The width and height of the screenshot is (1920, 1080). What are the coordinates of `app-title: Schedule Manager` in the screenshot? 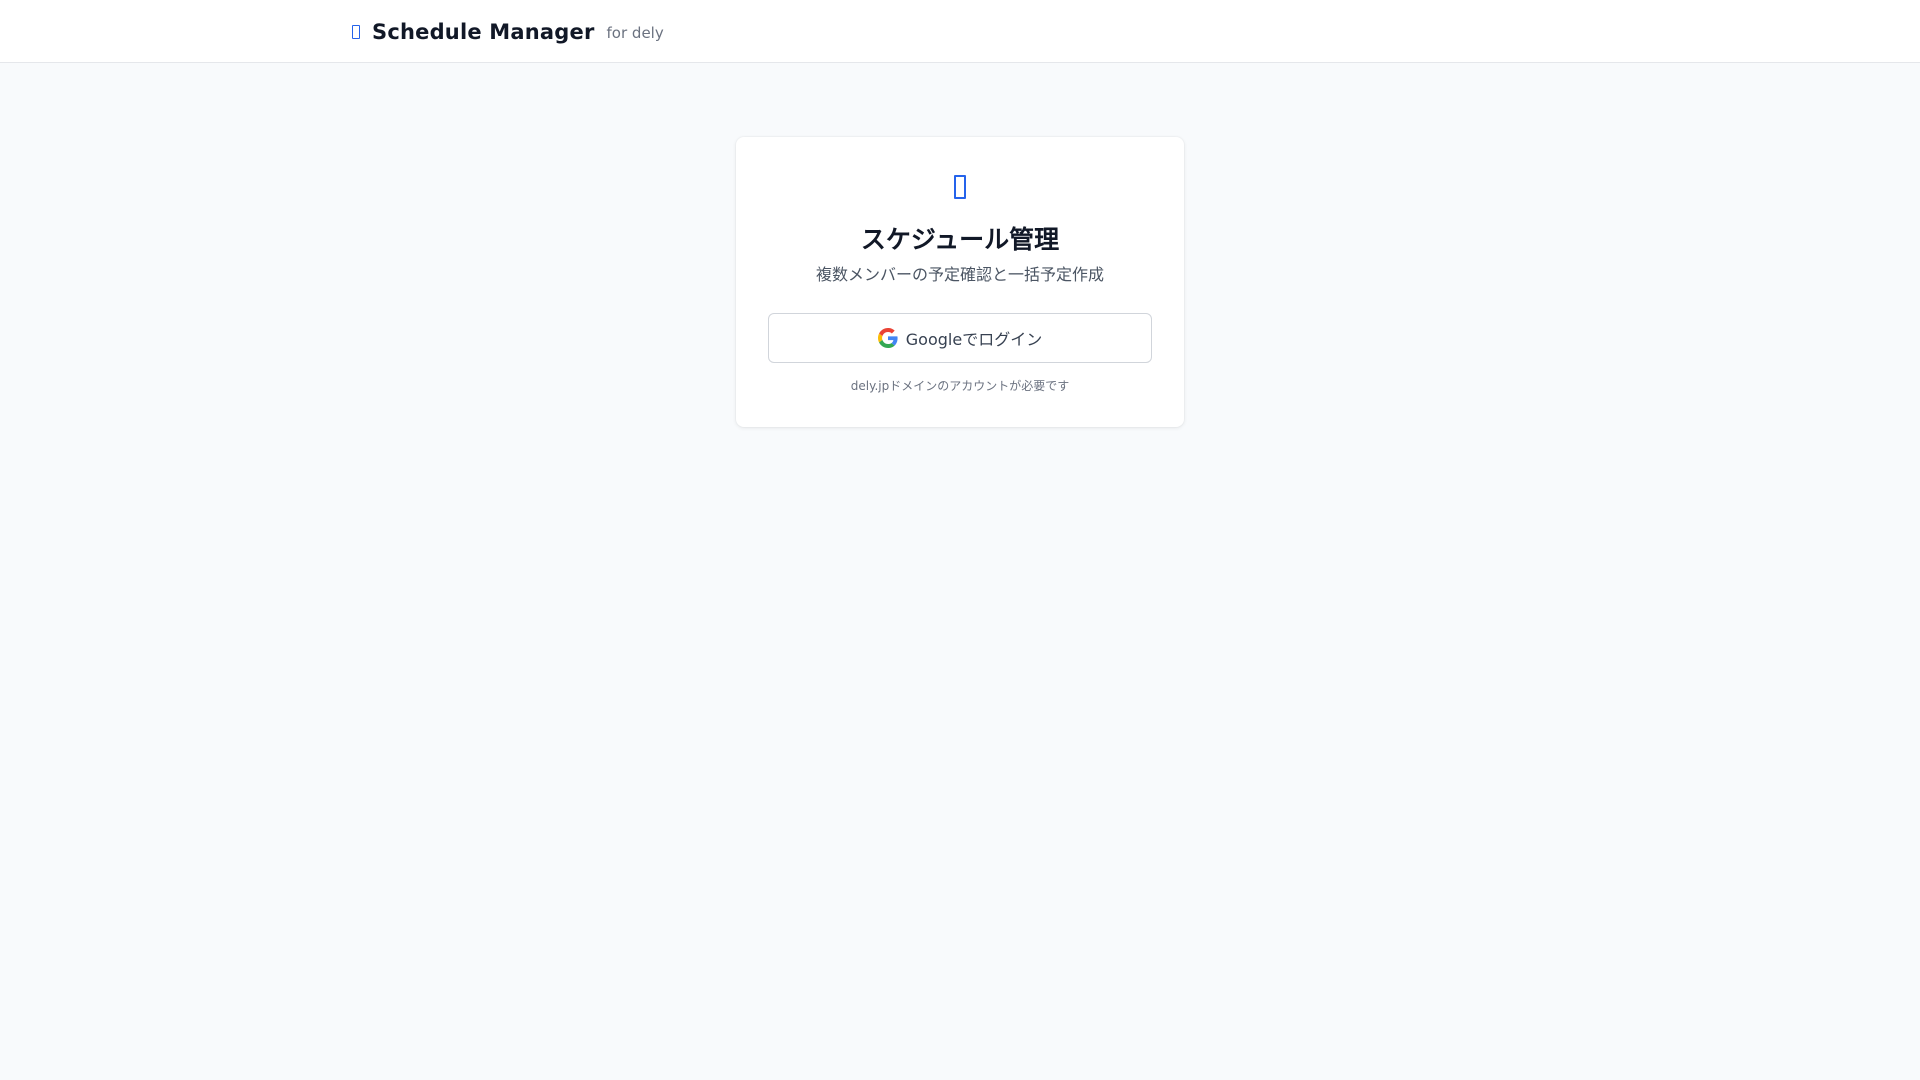 It's located at (483, 31).